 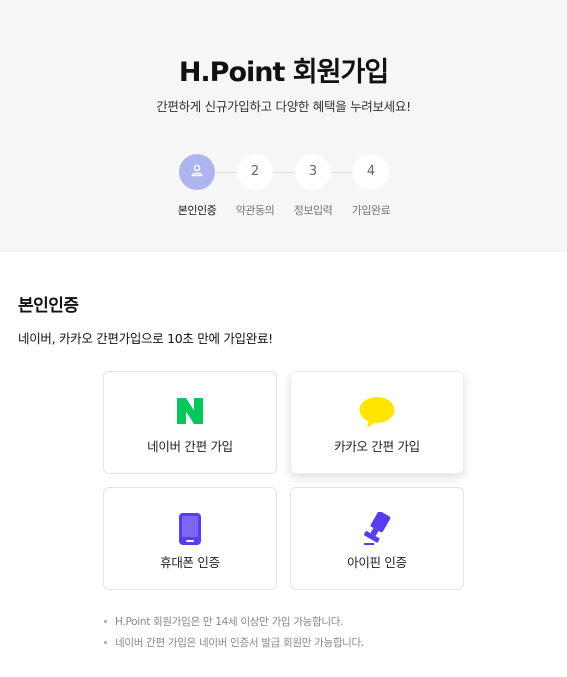 What do you see at coordinates (190, 446) in the screenshot?
I see `naver-signup-label: 네이버 간편 가입` at bounding box center [190, 446].